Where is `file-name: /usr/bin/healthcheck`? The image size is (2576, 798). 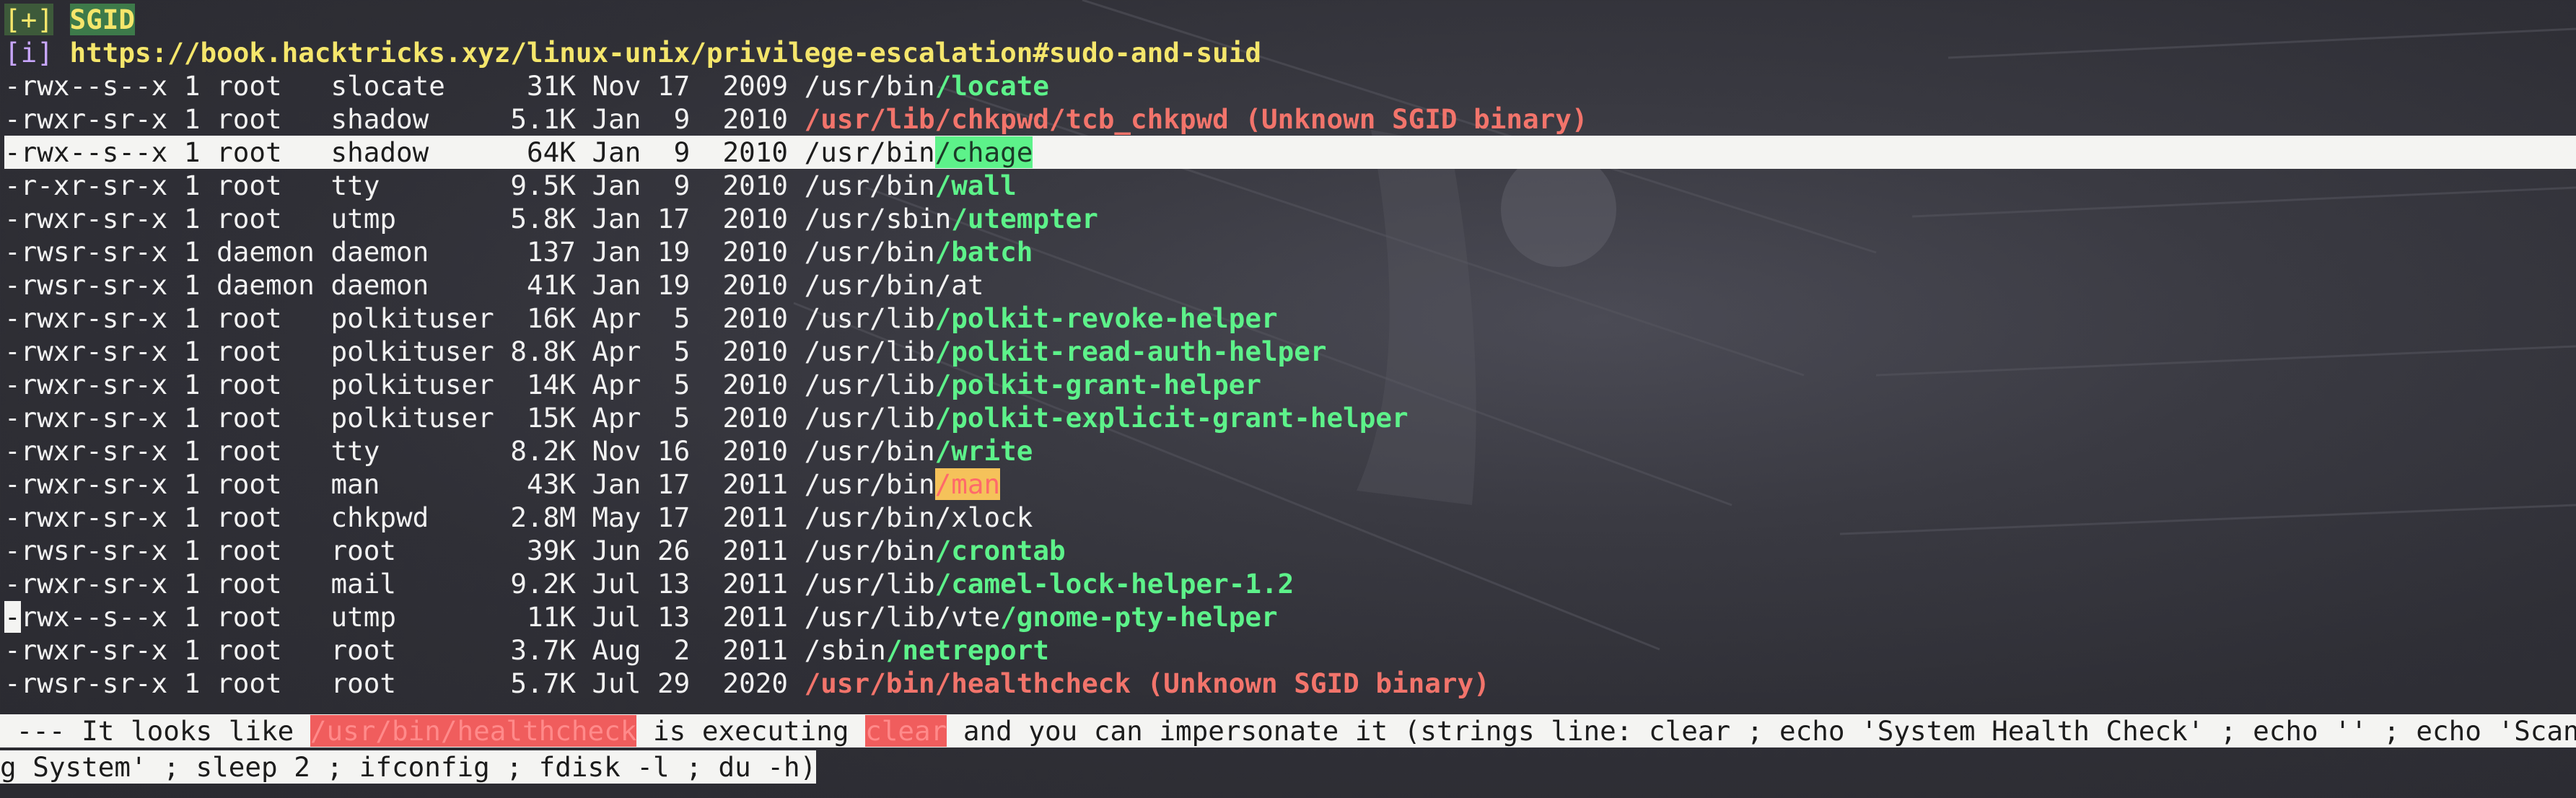 file-name: /usr/bin/healthcheck is located at coordinates (968, 683).